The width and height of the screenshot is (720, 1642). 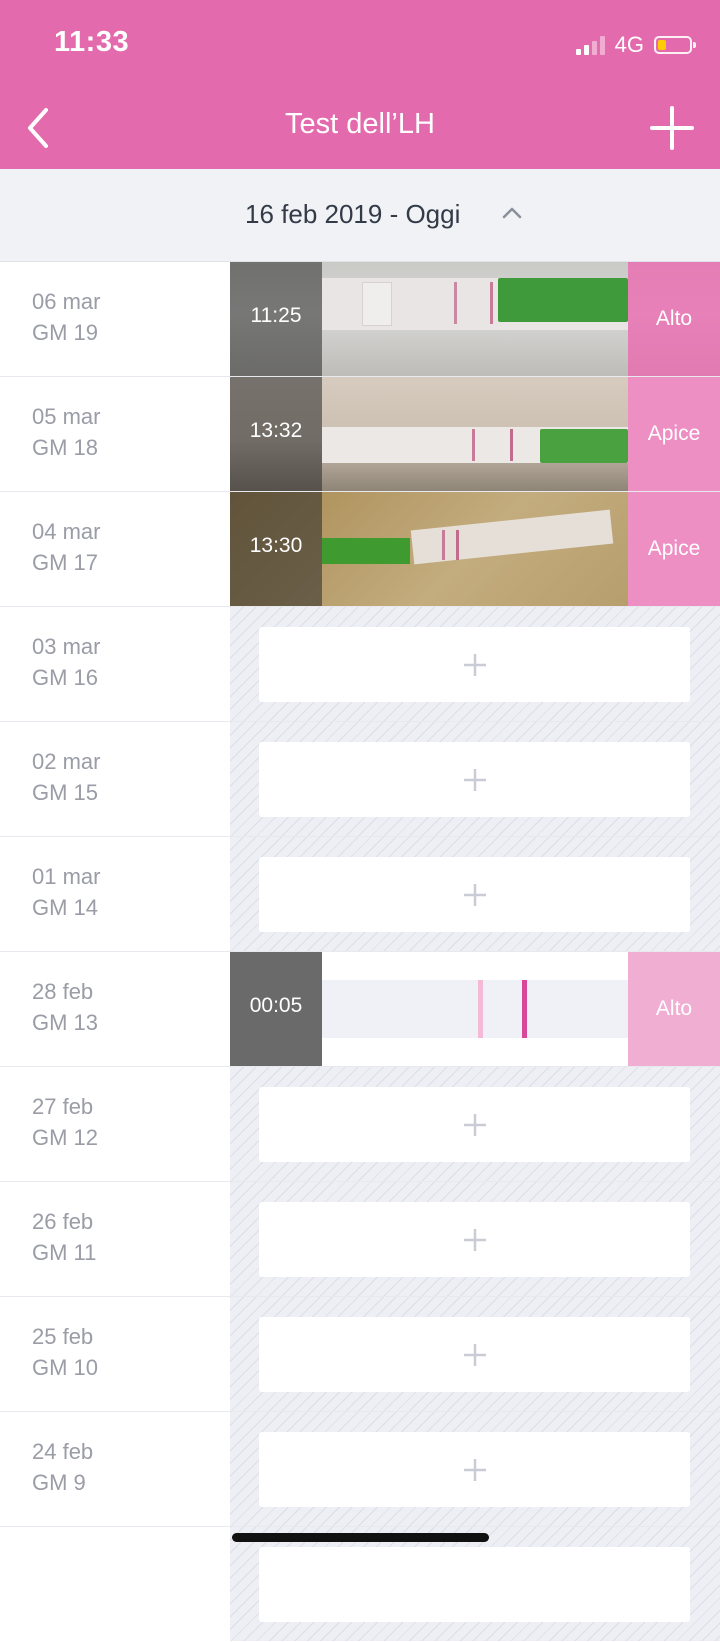 I want to click on cycle-day-label: GM 12, so click(x=65, y=1137).